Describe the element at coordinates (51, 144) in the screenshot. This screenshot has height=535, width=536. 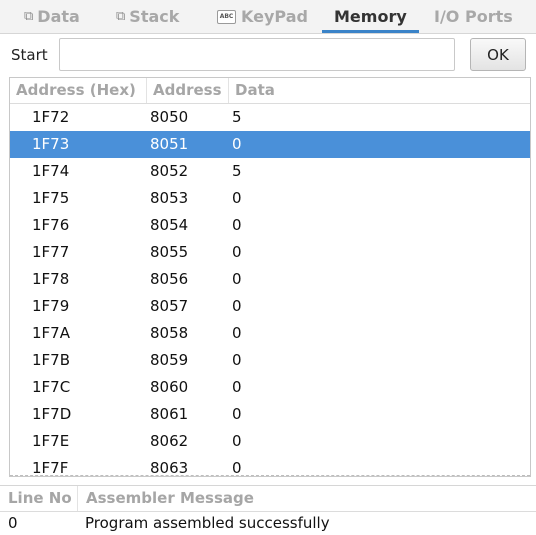
I see `cell-address-hex: 1F73` at that location.